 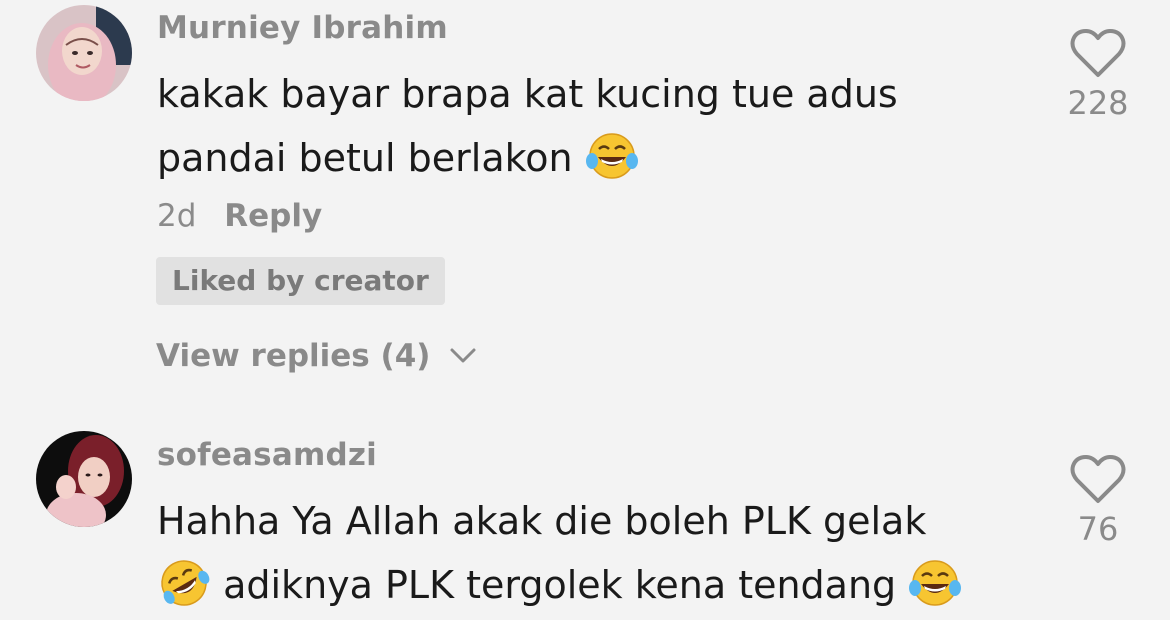 I want to click on comment-text-fragment: pandai betul berlakon, so click(x=365, y=158).